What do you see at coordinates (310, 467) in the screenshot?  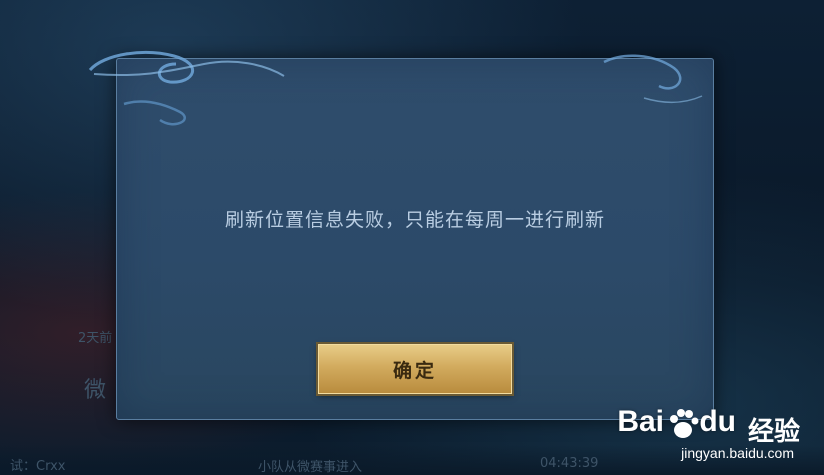 I see `bg-bottom-center: 小队从微赛事进入` at bounding box center [310, 467].